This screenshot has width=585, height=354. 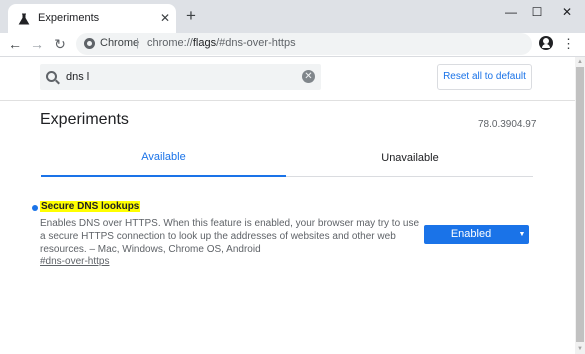 What do you see at coordinates (292, 16) in the screenshot?
I see `tab-strip: Experiments ✕ + — ☐ ✕` at bounding box center [292, 16].